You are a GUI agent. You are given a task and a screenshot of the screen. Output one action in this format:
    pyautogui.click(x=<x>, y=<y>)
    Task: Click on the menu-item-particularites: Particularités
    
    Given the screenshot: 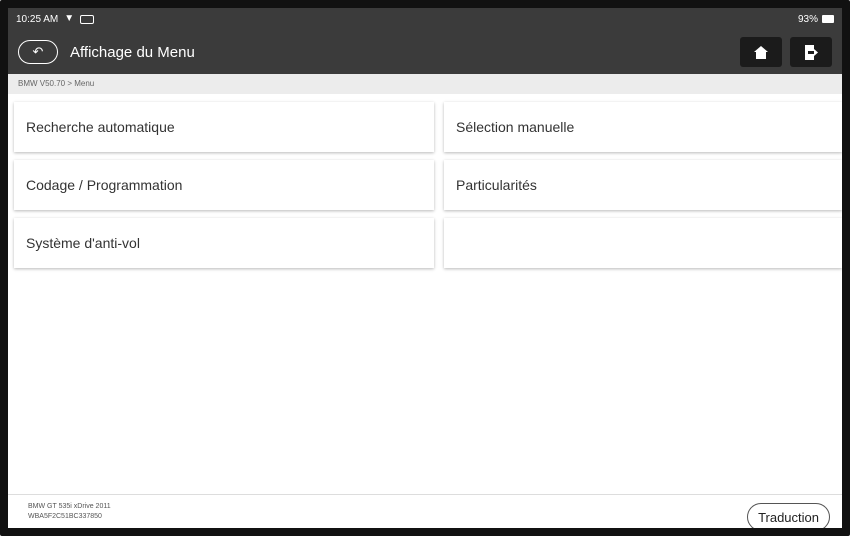 What is the action you would take?
    pyautogui.click(x=643, y=185)
    